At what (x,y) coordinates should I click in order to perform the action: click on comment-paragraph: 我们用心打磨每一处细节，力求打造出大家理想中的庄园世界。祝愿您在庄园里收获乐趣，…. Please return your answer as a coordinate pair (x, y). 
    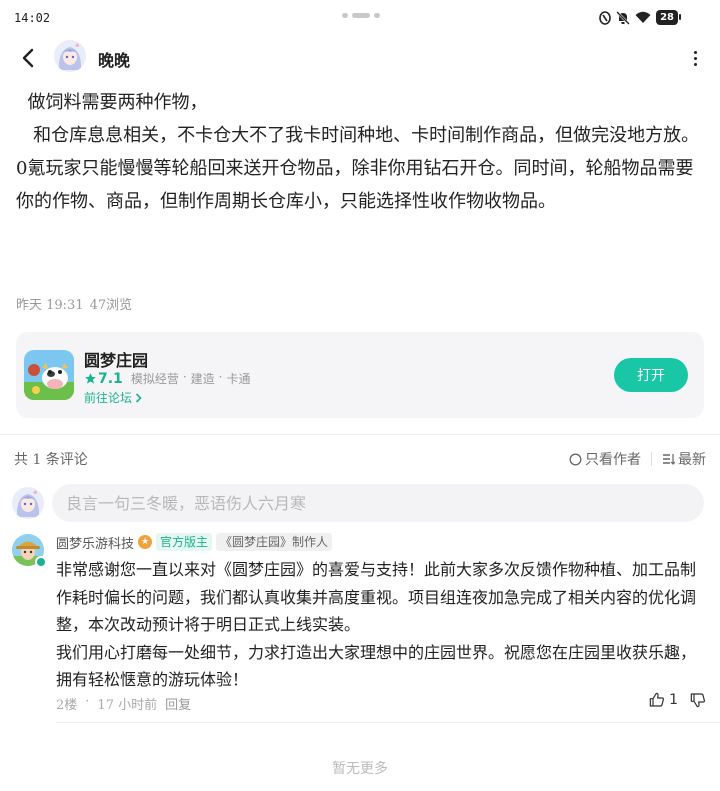
    Looking at the image, I should click on (376, 666).